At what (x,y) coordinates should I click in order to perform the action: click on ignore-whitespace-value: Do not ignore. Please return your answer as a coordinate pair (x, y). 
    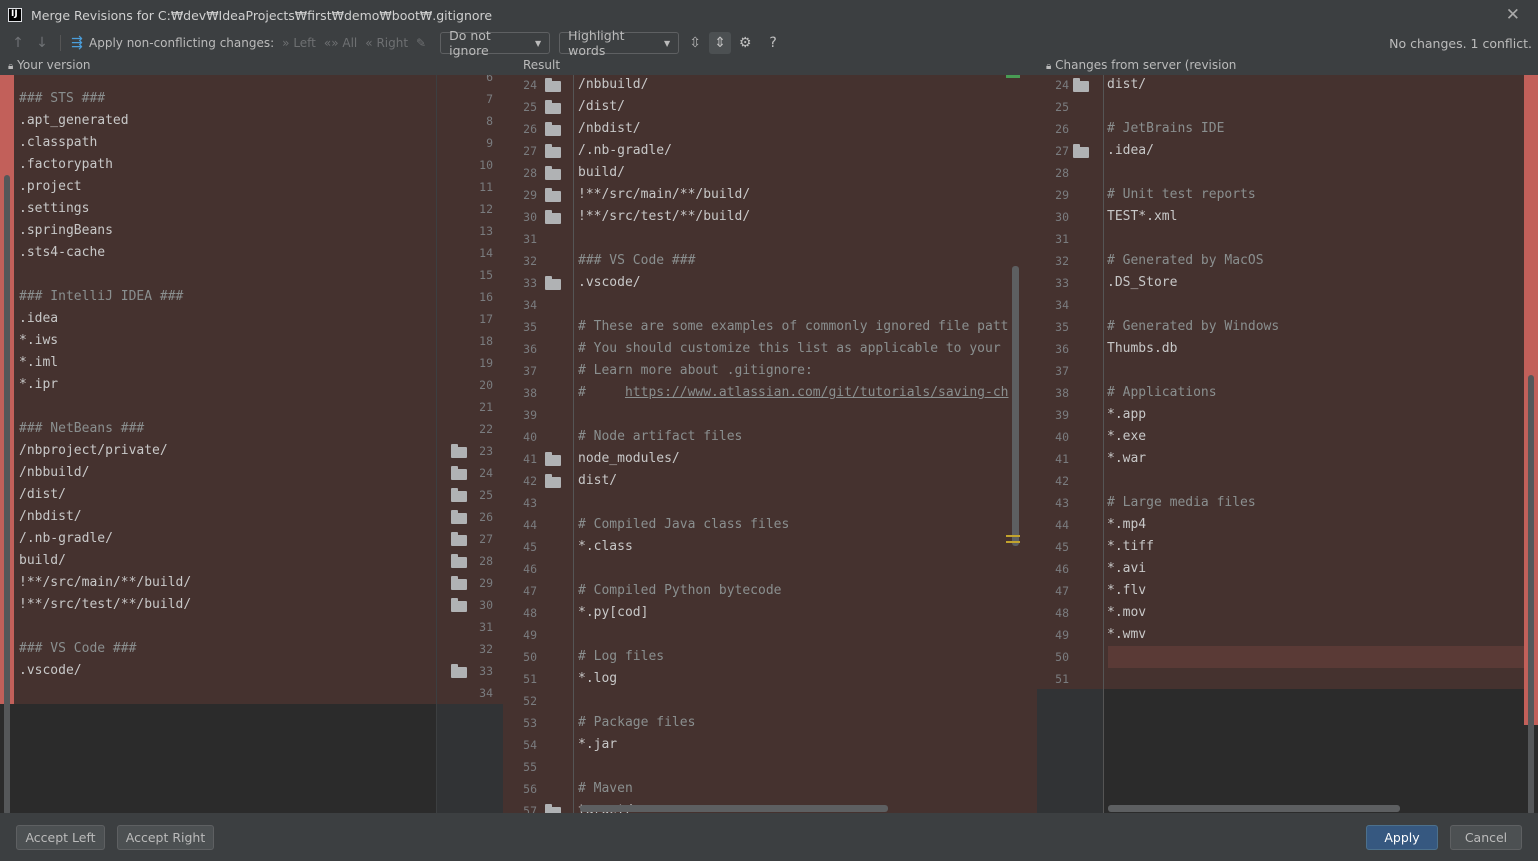
    Looking at the image, I should click on (470, 43).